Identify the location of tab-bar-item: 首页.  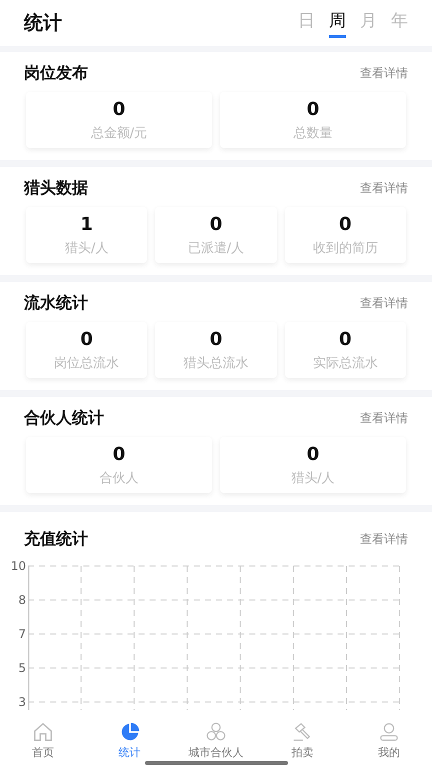
(43, 740).